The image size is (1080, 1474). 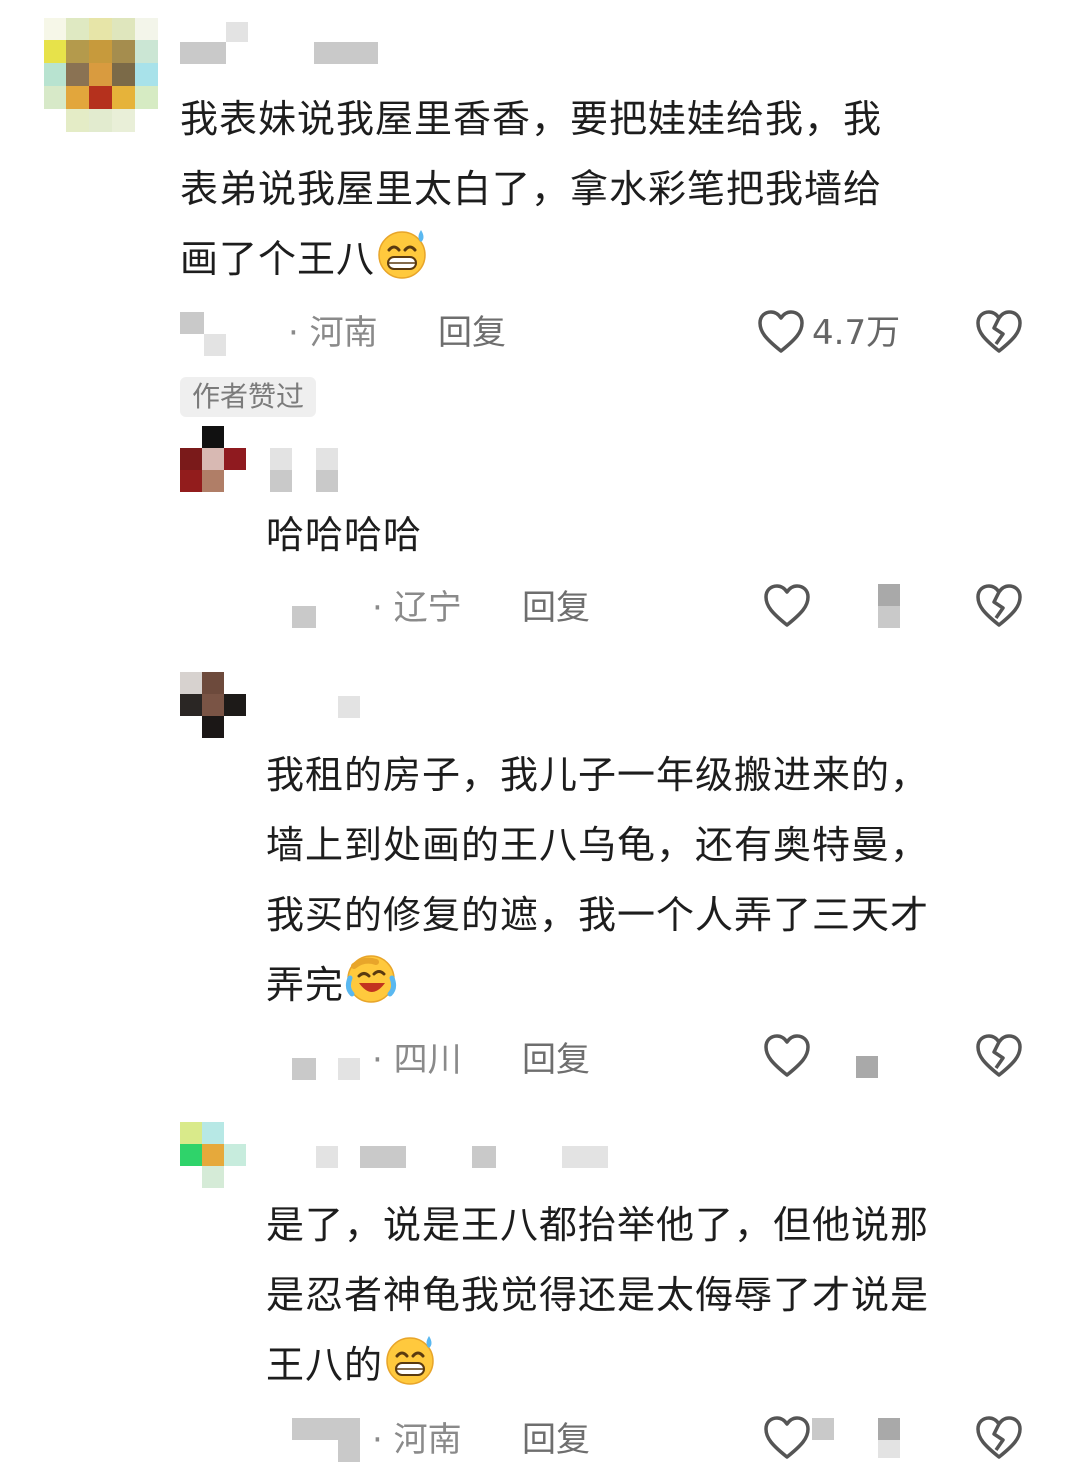 I want to click on location: · 辽宁, so click(x=417, y=608).